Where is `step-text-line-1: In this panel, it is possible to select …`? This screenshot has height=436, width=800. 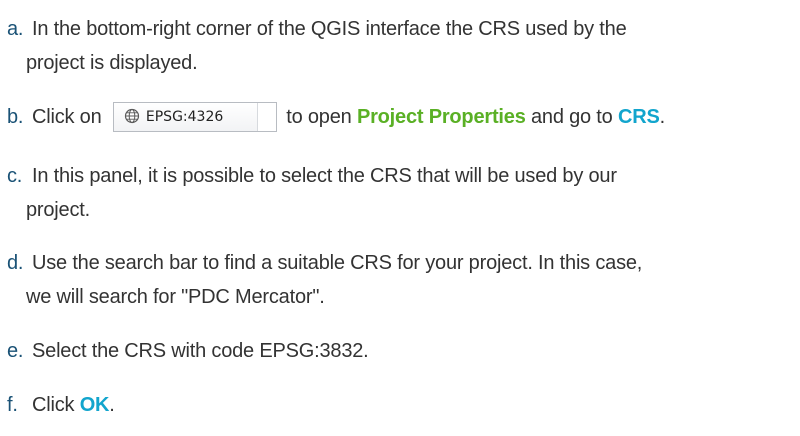 step-text-line-1: In this panel, it is possible to select … is located at coordinates (324, 176).